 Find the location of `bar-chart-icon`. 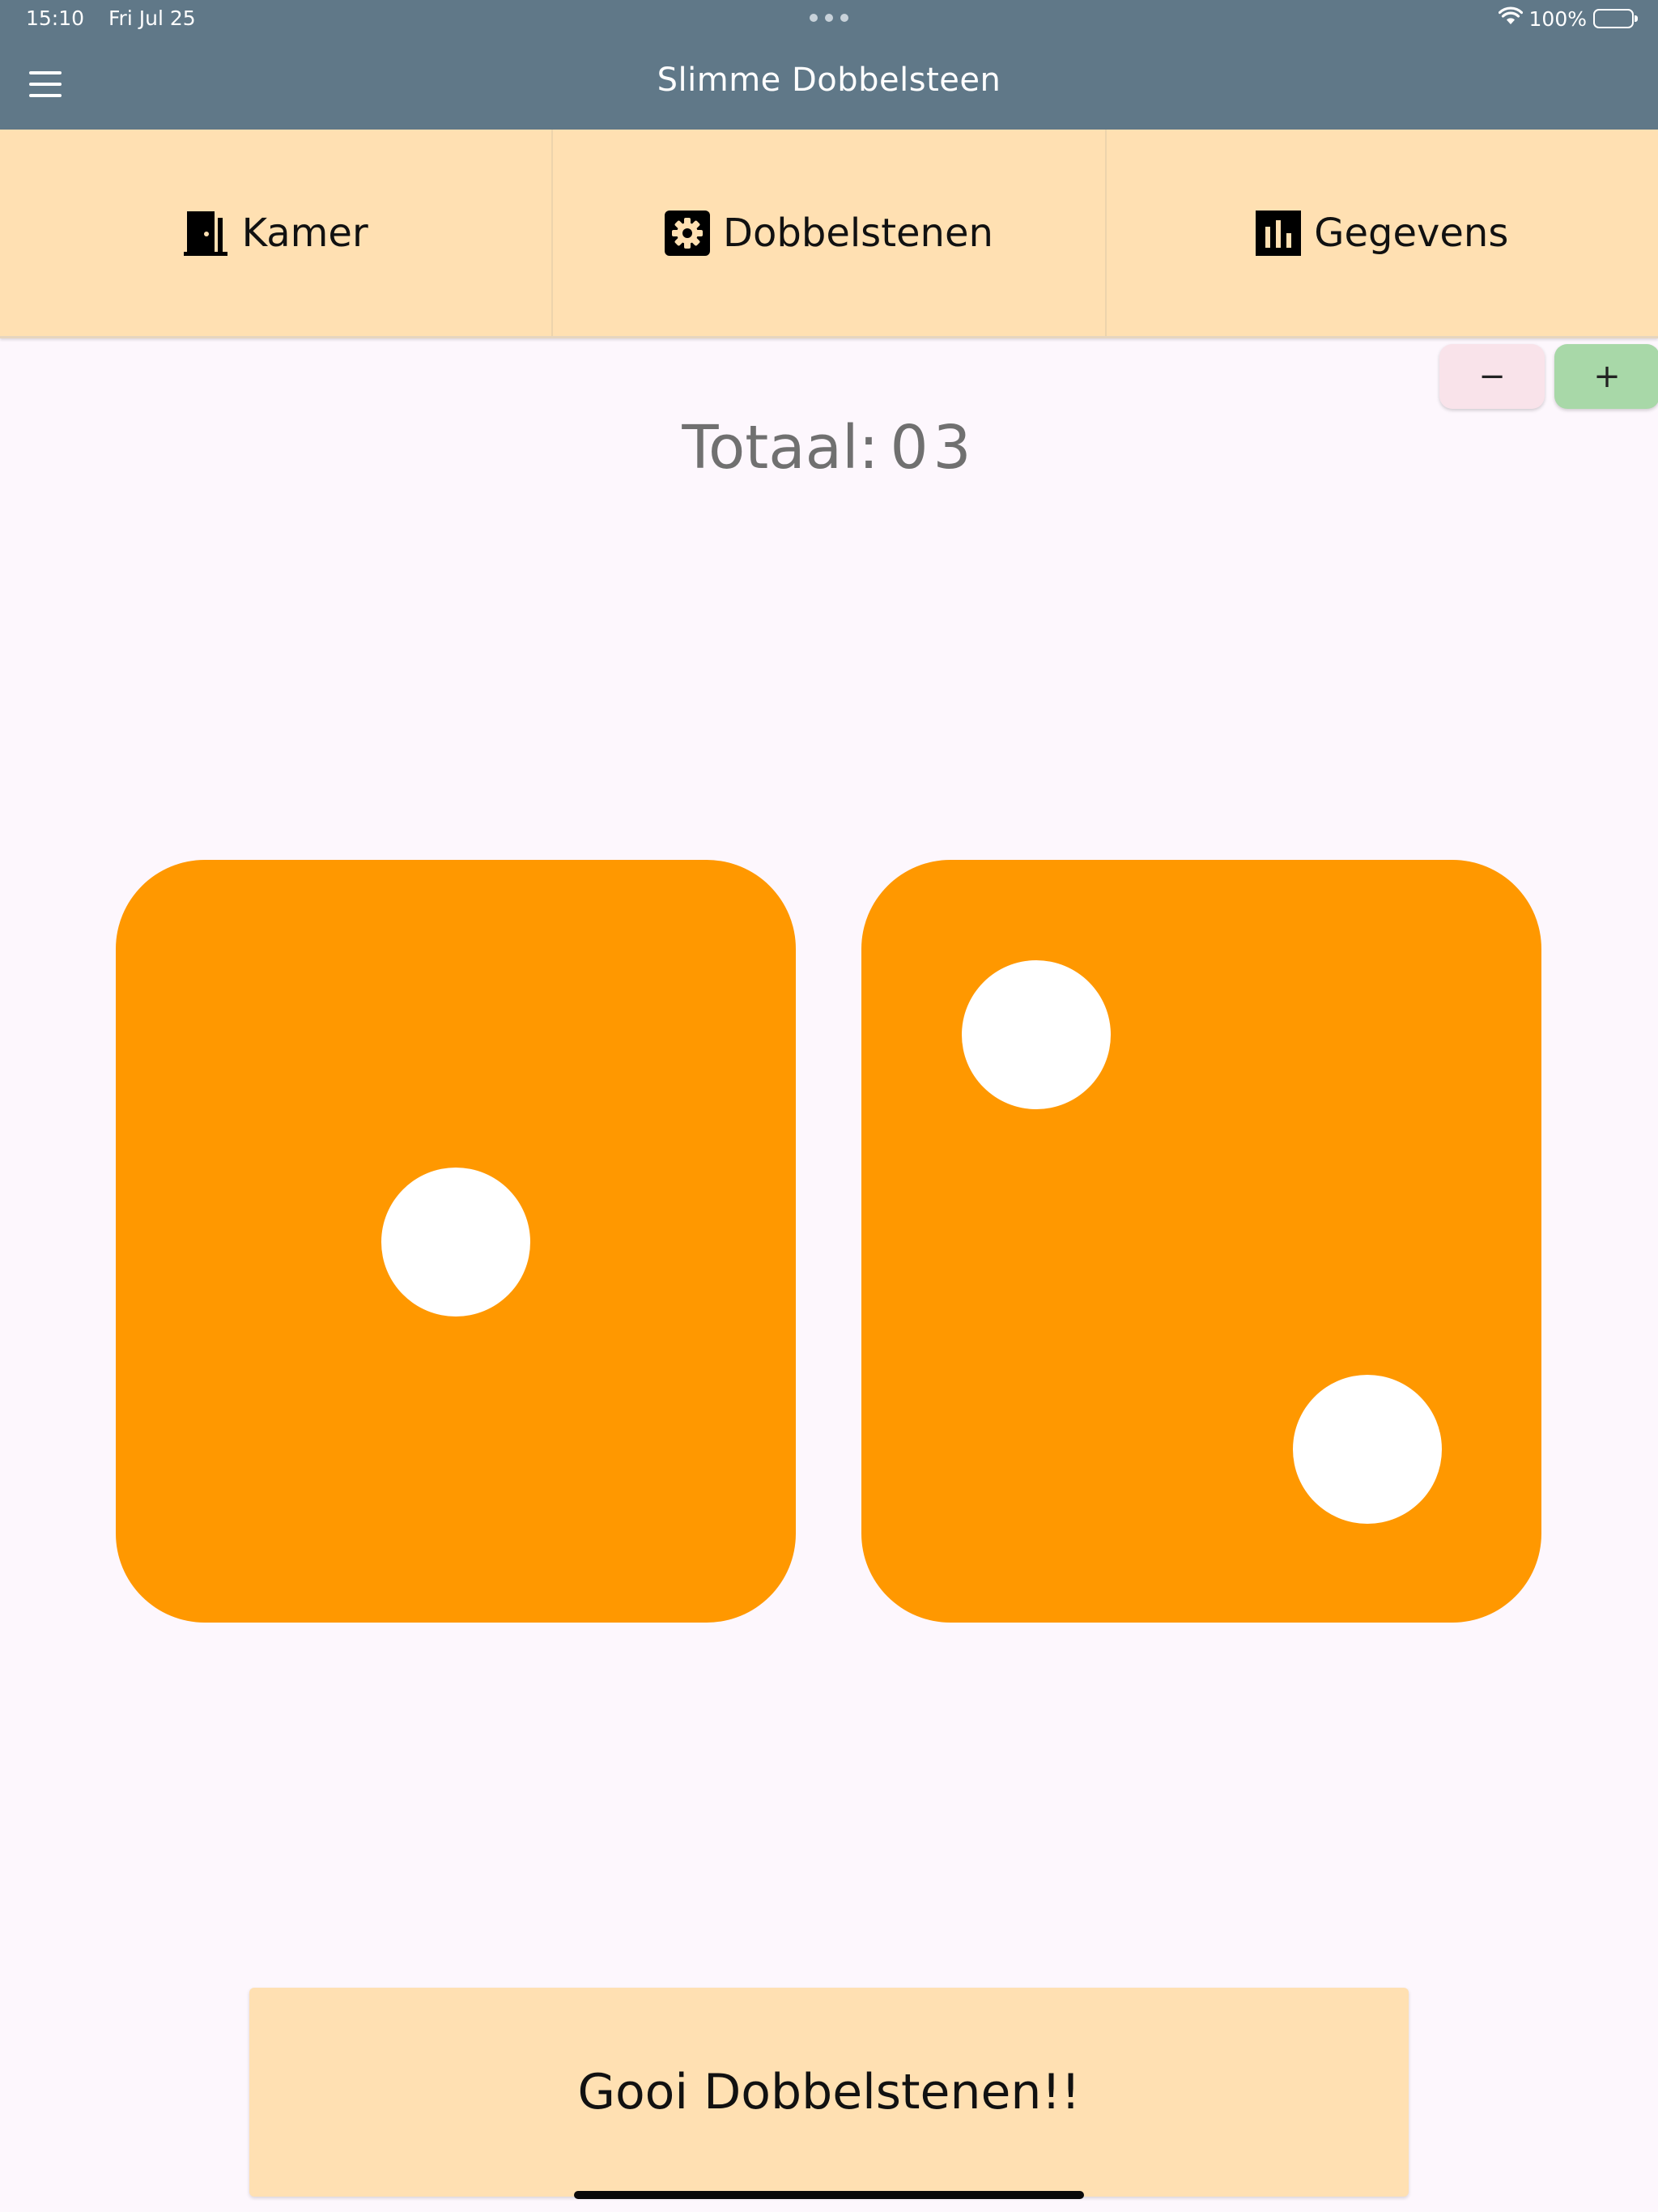

bar-chart-icon is located at coordinates (1279, 233).